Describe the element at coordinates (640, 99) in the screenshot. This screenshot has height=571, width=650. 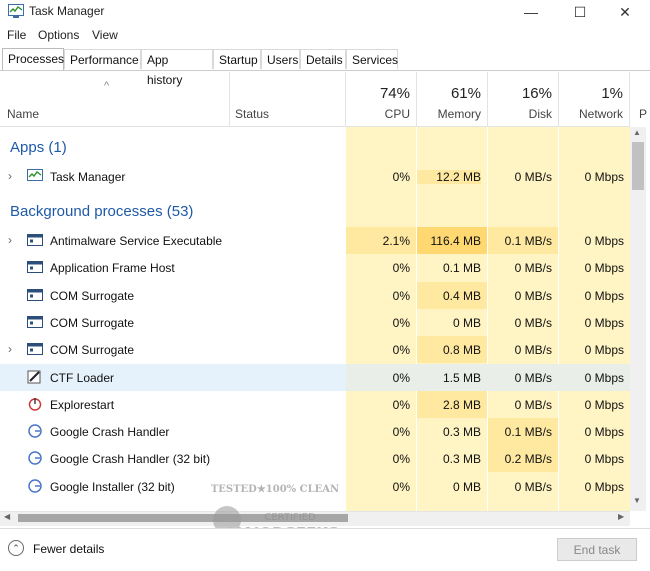
I see `column-header-power: P` at that location.